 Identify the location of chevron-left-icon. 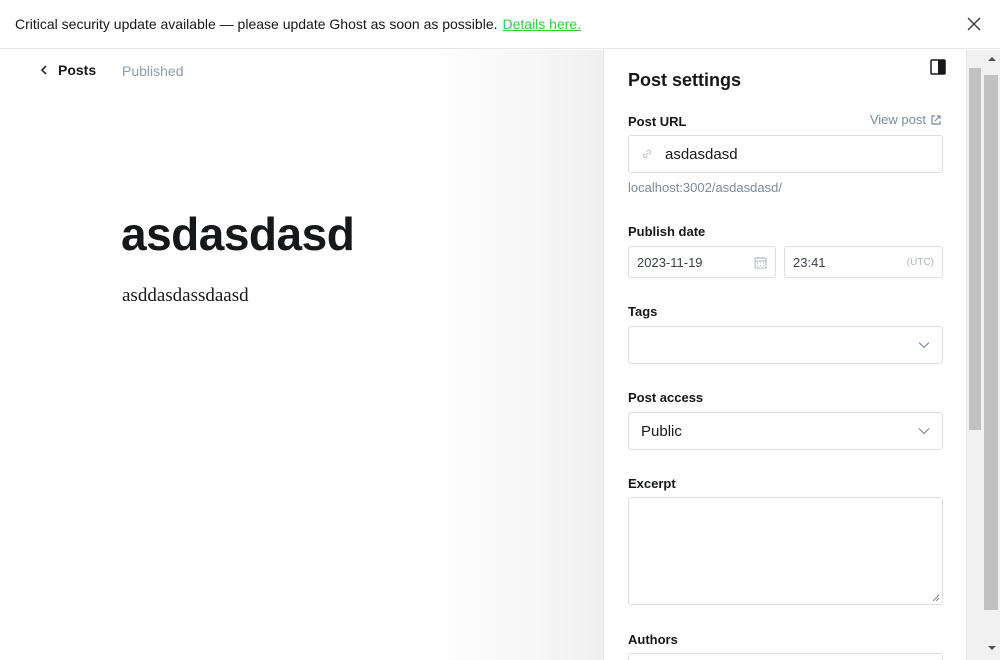
(43, 70).